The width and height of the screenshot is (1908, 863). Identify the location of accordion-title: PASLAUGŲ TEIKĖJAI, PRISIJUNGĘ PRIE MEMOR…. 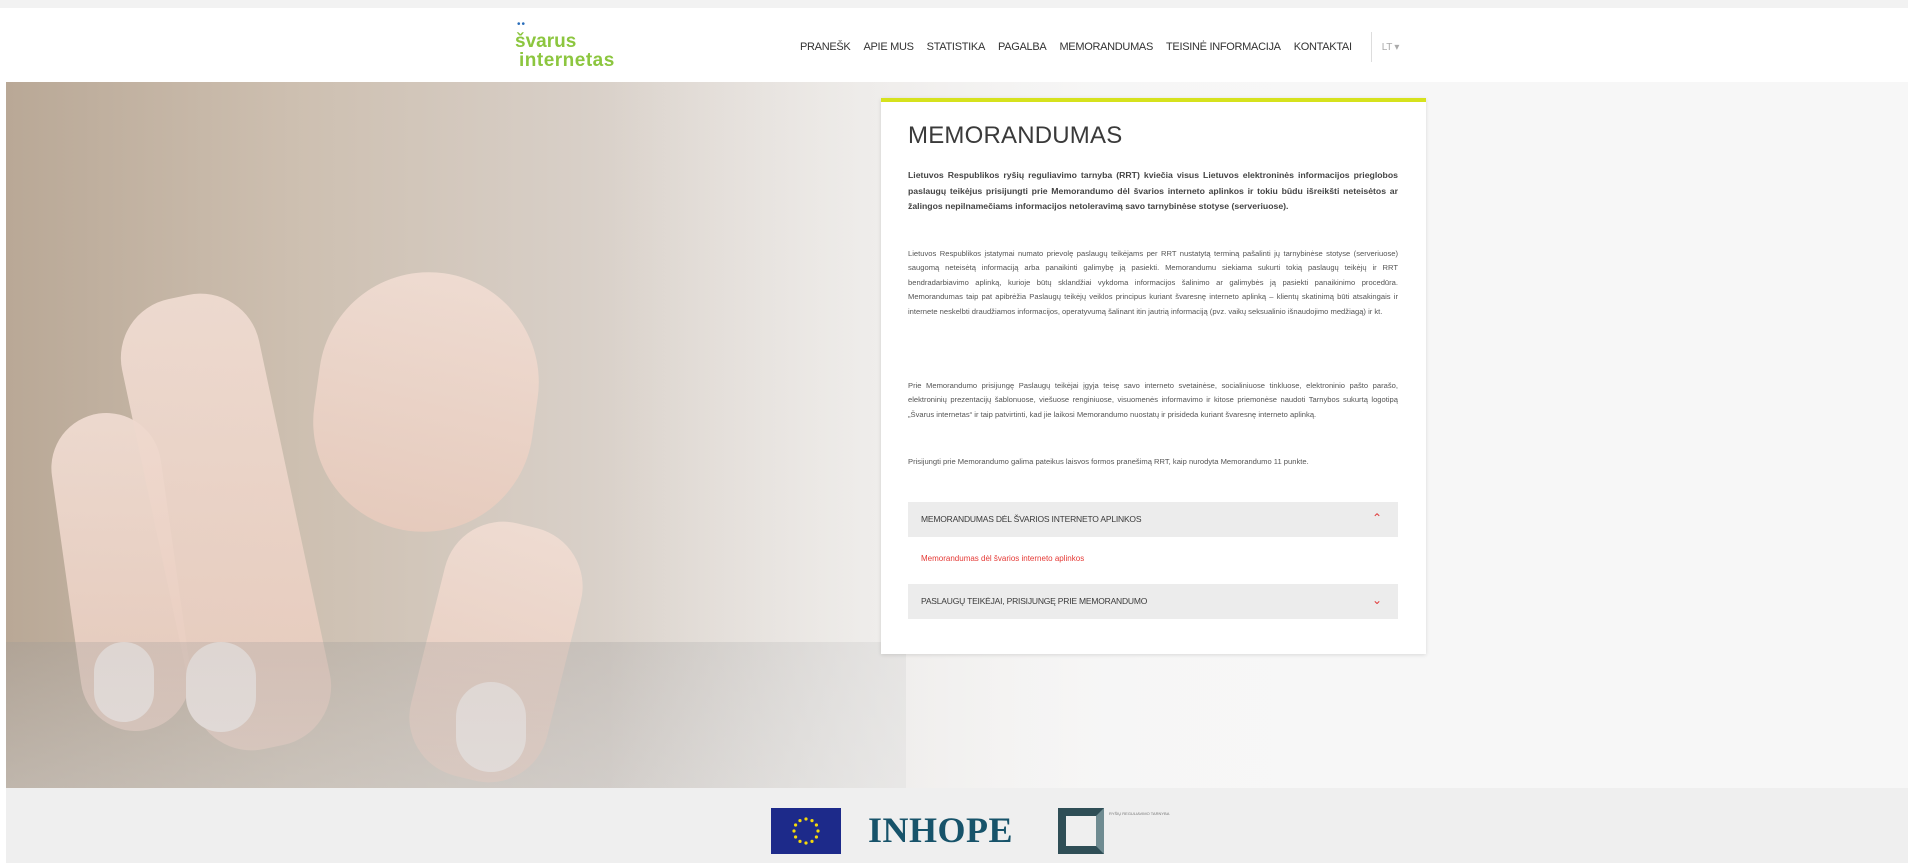
(1034, 601).